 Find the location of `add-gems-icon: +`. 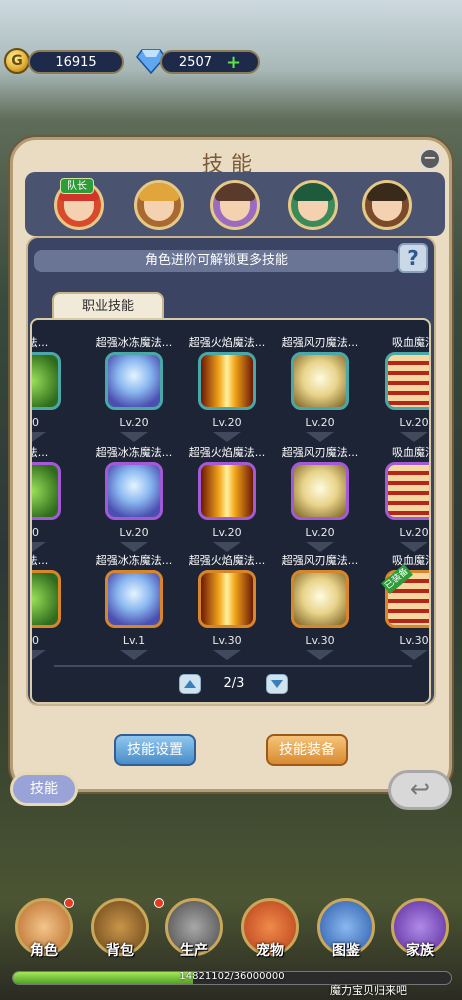

add-gems-icon: + is located at coordinates (233, 62).